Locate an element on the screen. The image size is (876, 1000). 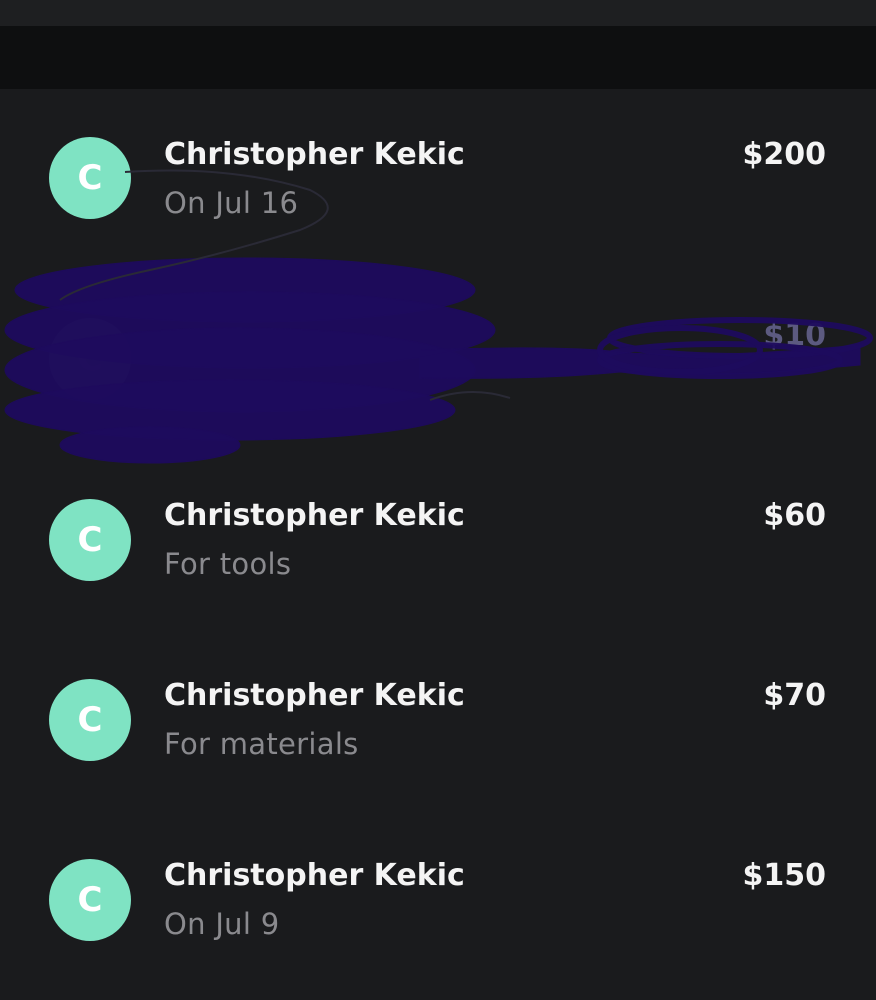
transaction-amount: $150 is located at coordinates (784, 875).